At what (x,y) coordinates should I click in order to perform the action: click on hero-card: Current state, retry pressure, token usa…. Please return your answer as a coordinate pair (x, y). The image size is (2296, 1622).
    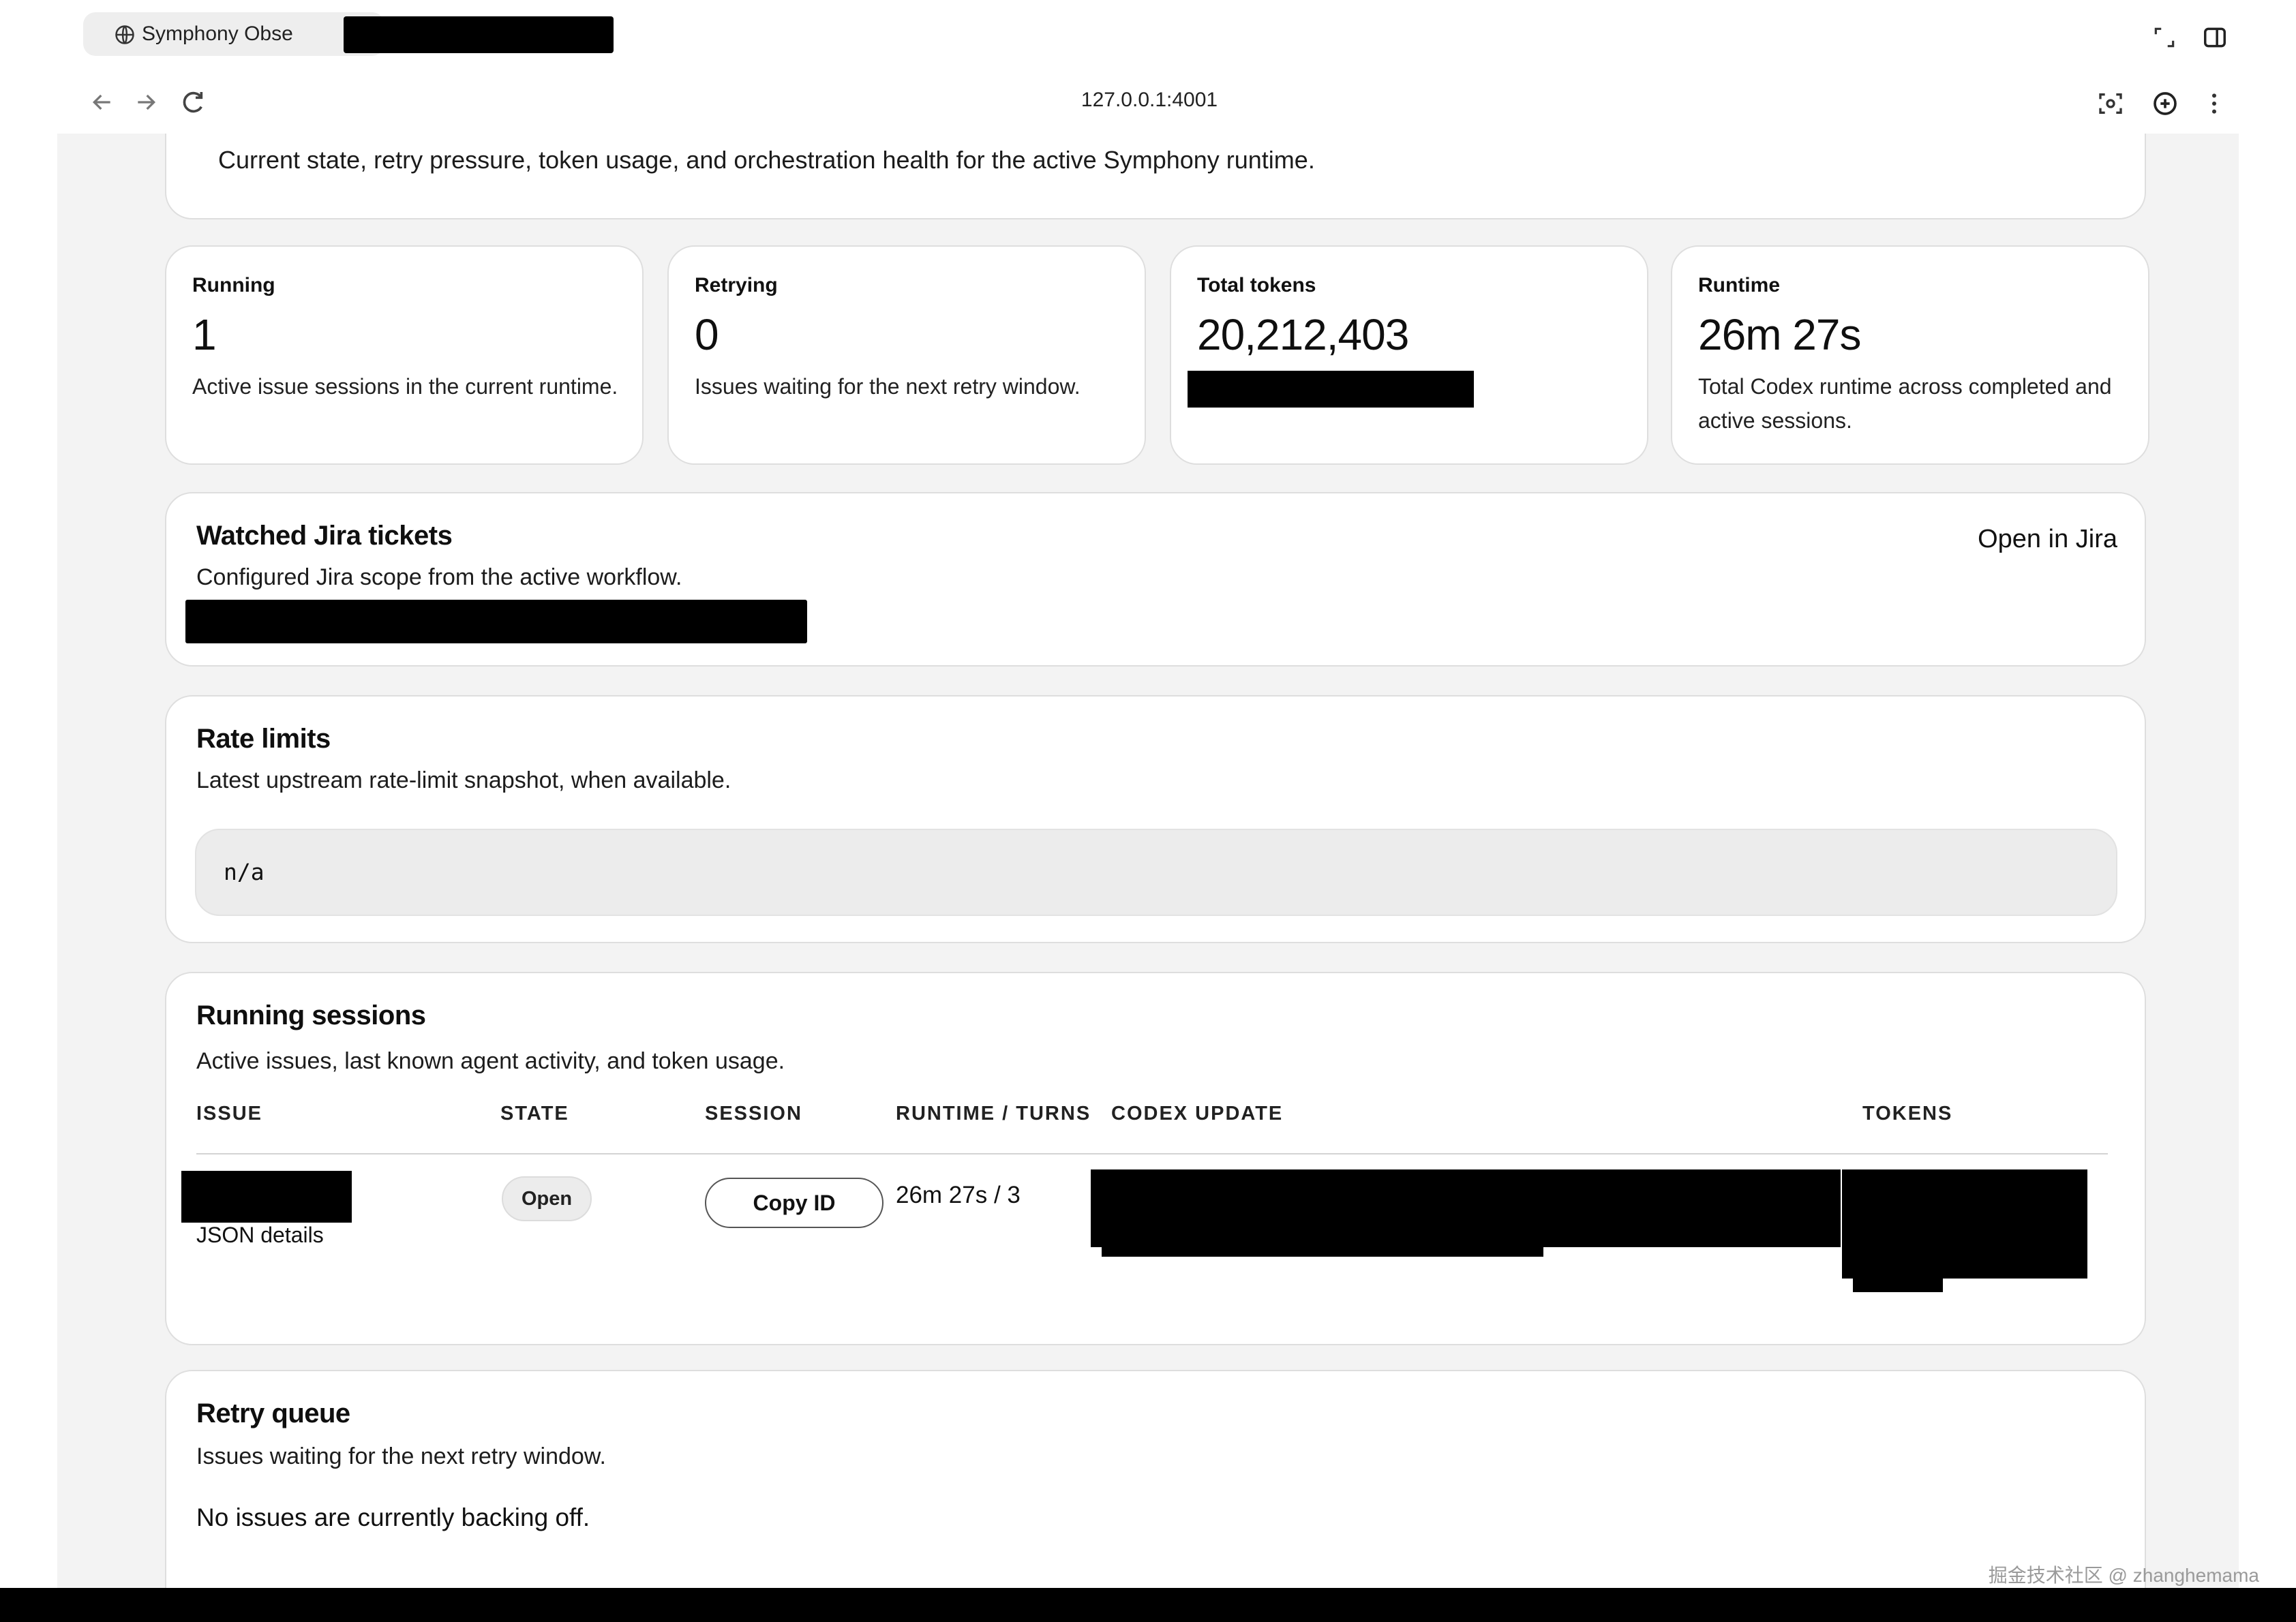
    Looking at the image, I should click on (1155, 176).